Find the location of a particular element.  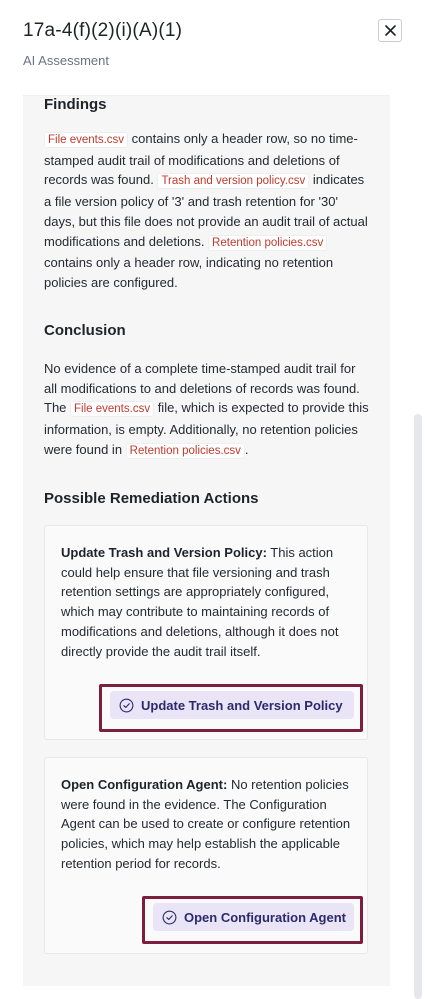

scrollbar is located at coordinates (418, 706).